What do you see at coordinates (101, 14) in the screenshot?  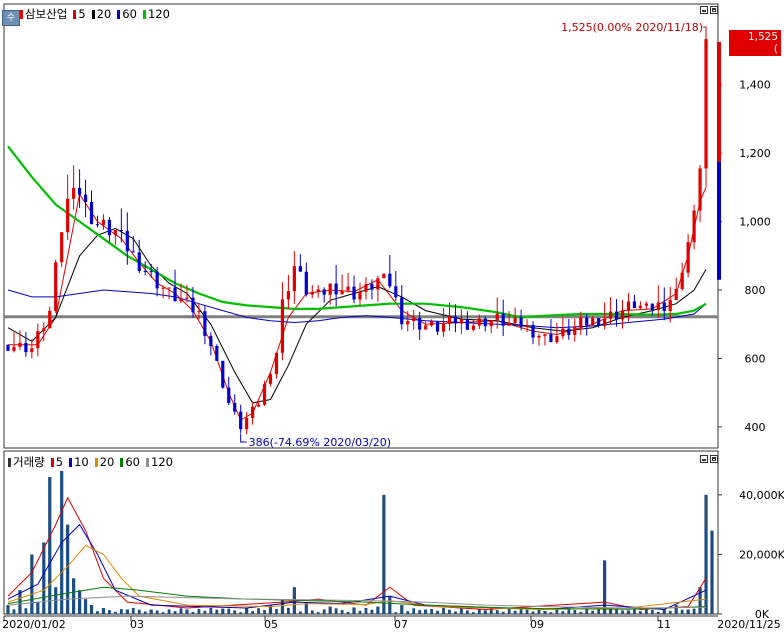 I see `price-ma-legend-20: 20` at bounding box center [101, 14].